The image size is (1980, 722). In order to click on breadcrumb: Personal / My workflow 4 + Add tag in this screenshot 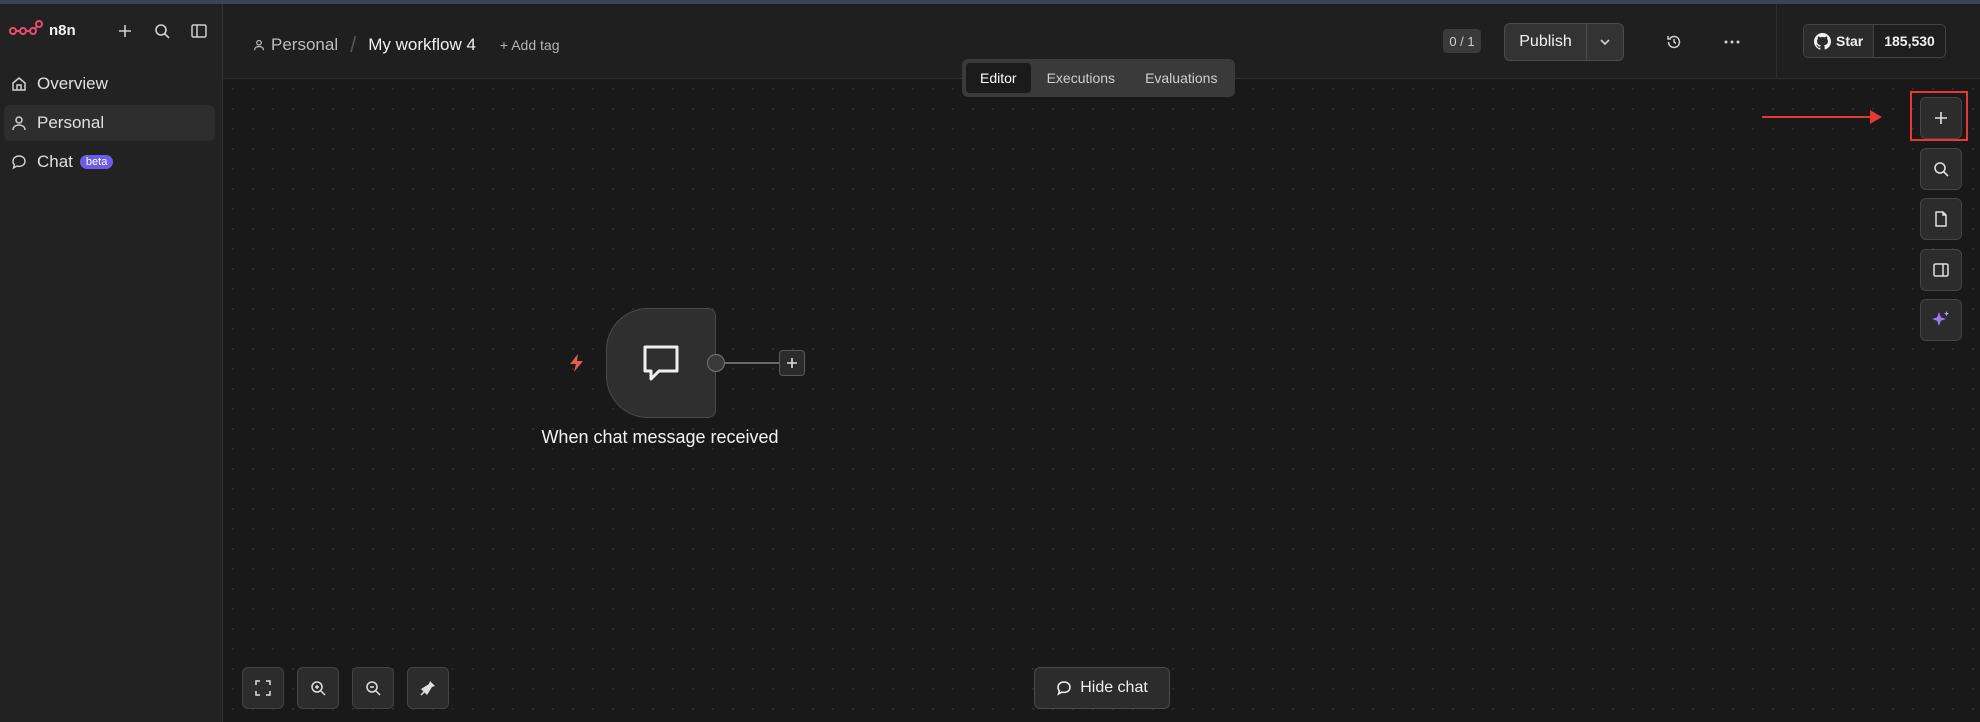, I will do `click(406, 45)`.